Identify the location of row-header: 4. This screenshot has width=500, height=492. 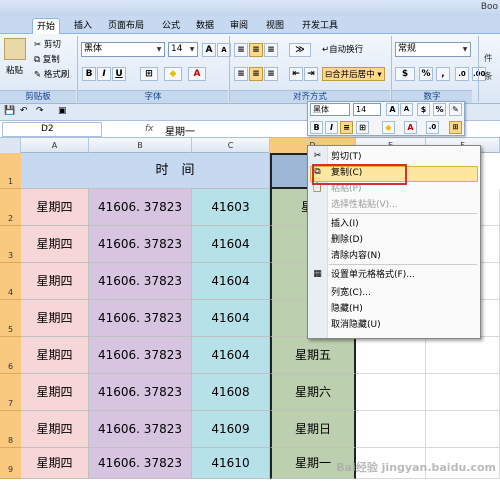
(10, 281).